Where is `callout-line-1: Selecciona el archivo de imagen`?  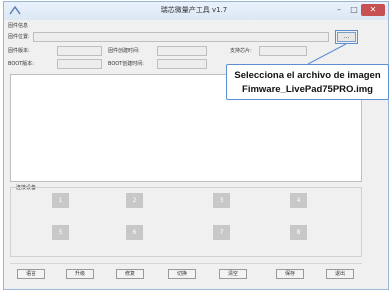 callout-line-1: Selecciona el archivo de imagen is located at coordinates (307, 75).